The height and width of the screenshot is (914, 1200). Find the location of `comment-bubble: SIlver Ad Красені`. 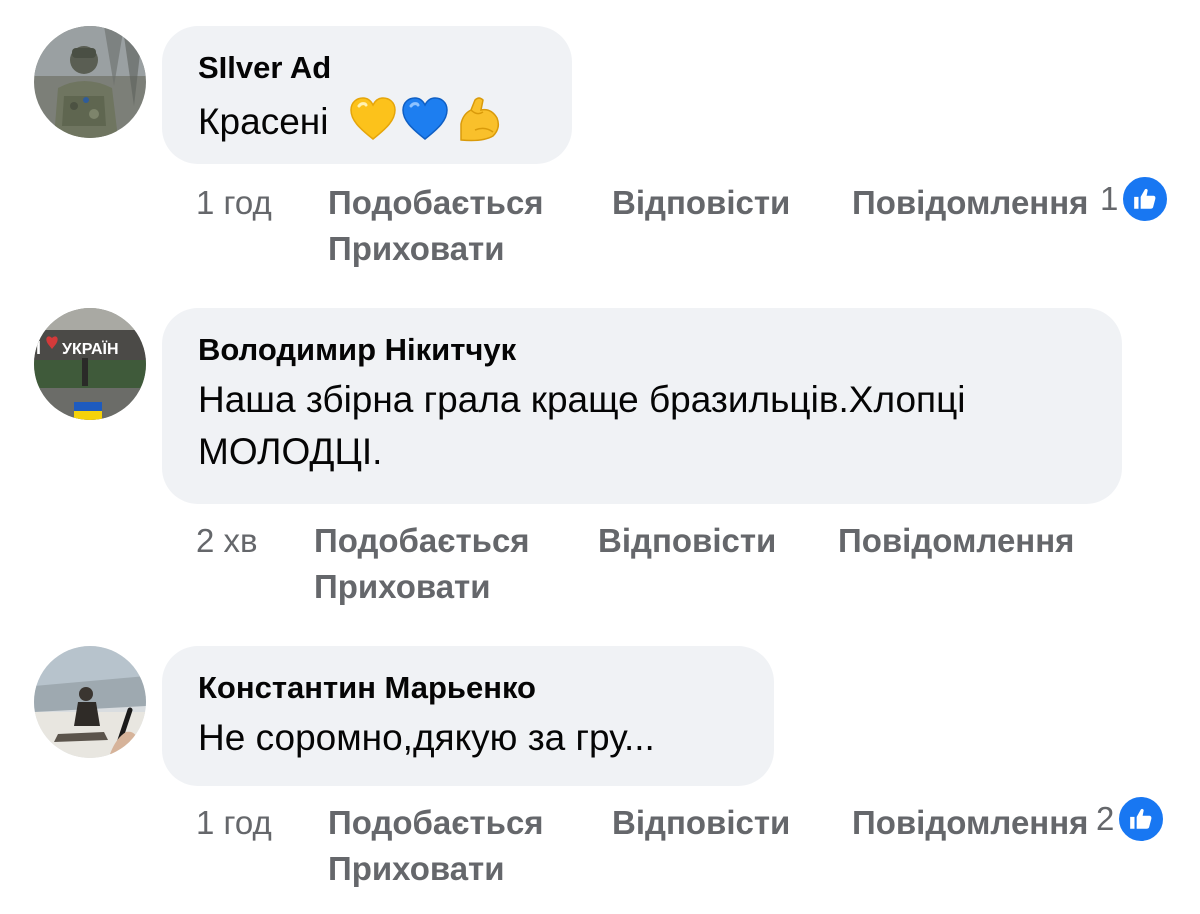

comment-bubble: SIlver Ad Красені is located at coordinates (367, 95).